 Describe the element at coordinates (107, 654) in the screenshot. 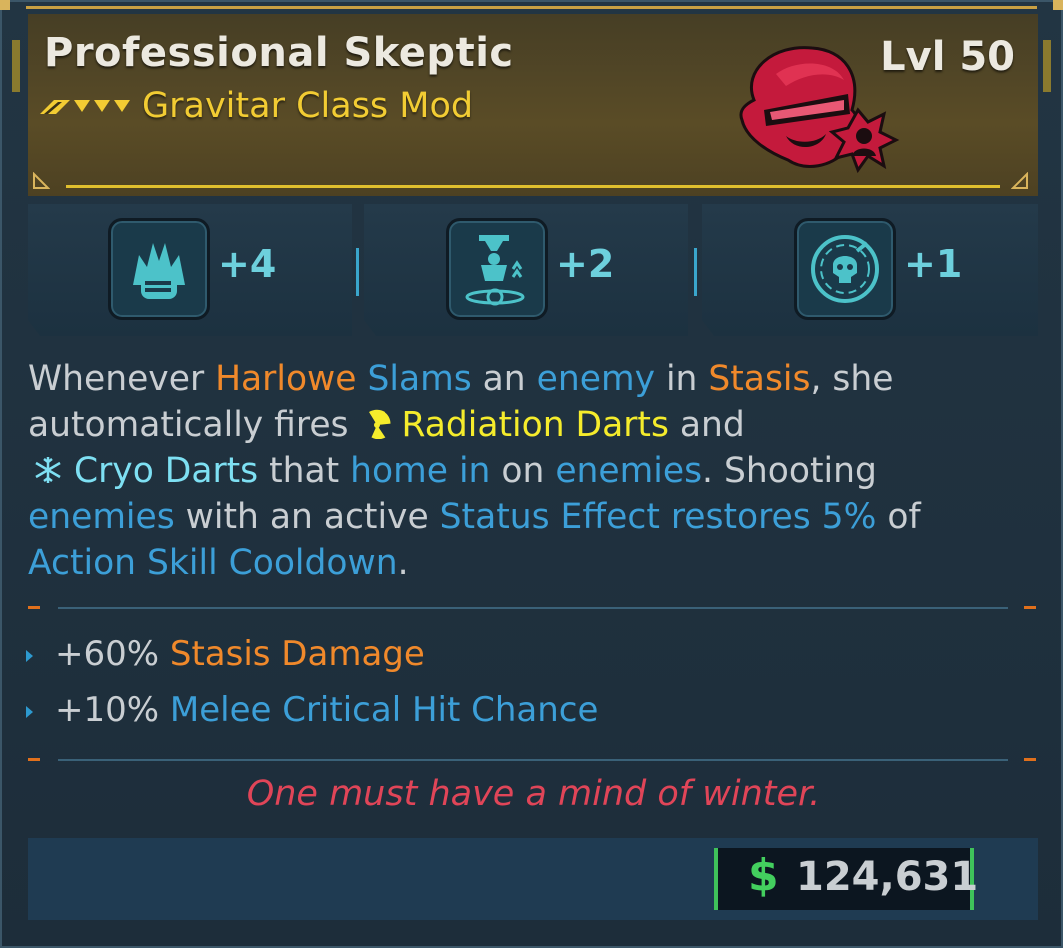

I see `stat-value: +60%` at that location.